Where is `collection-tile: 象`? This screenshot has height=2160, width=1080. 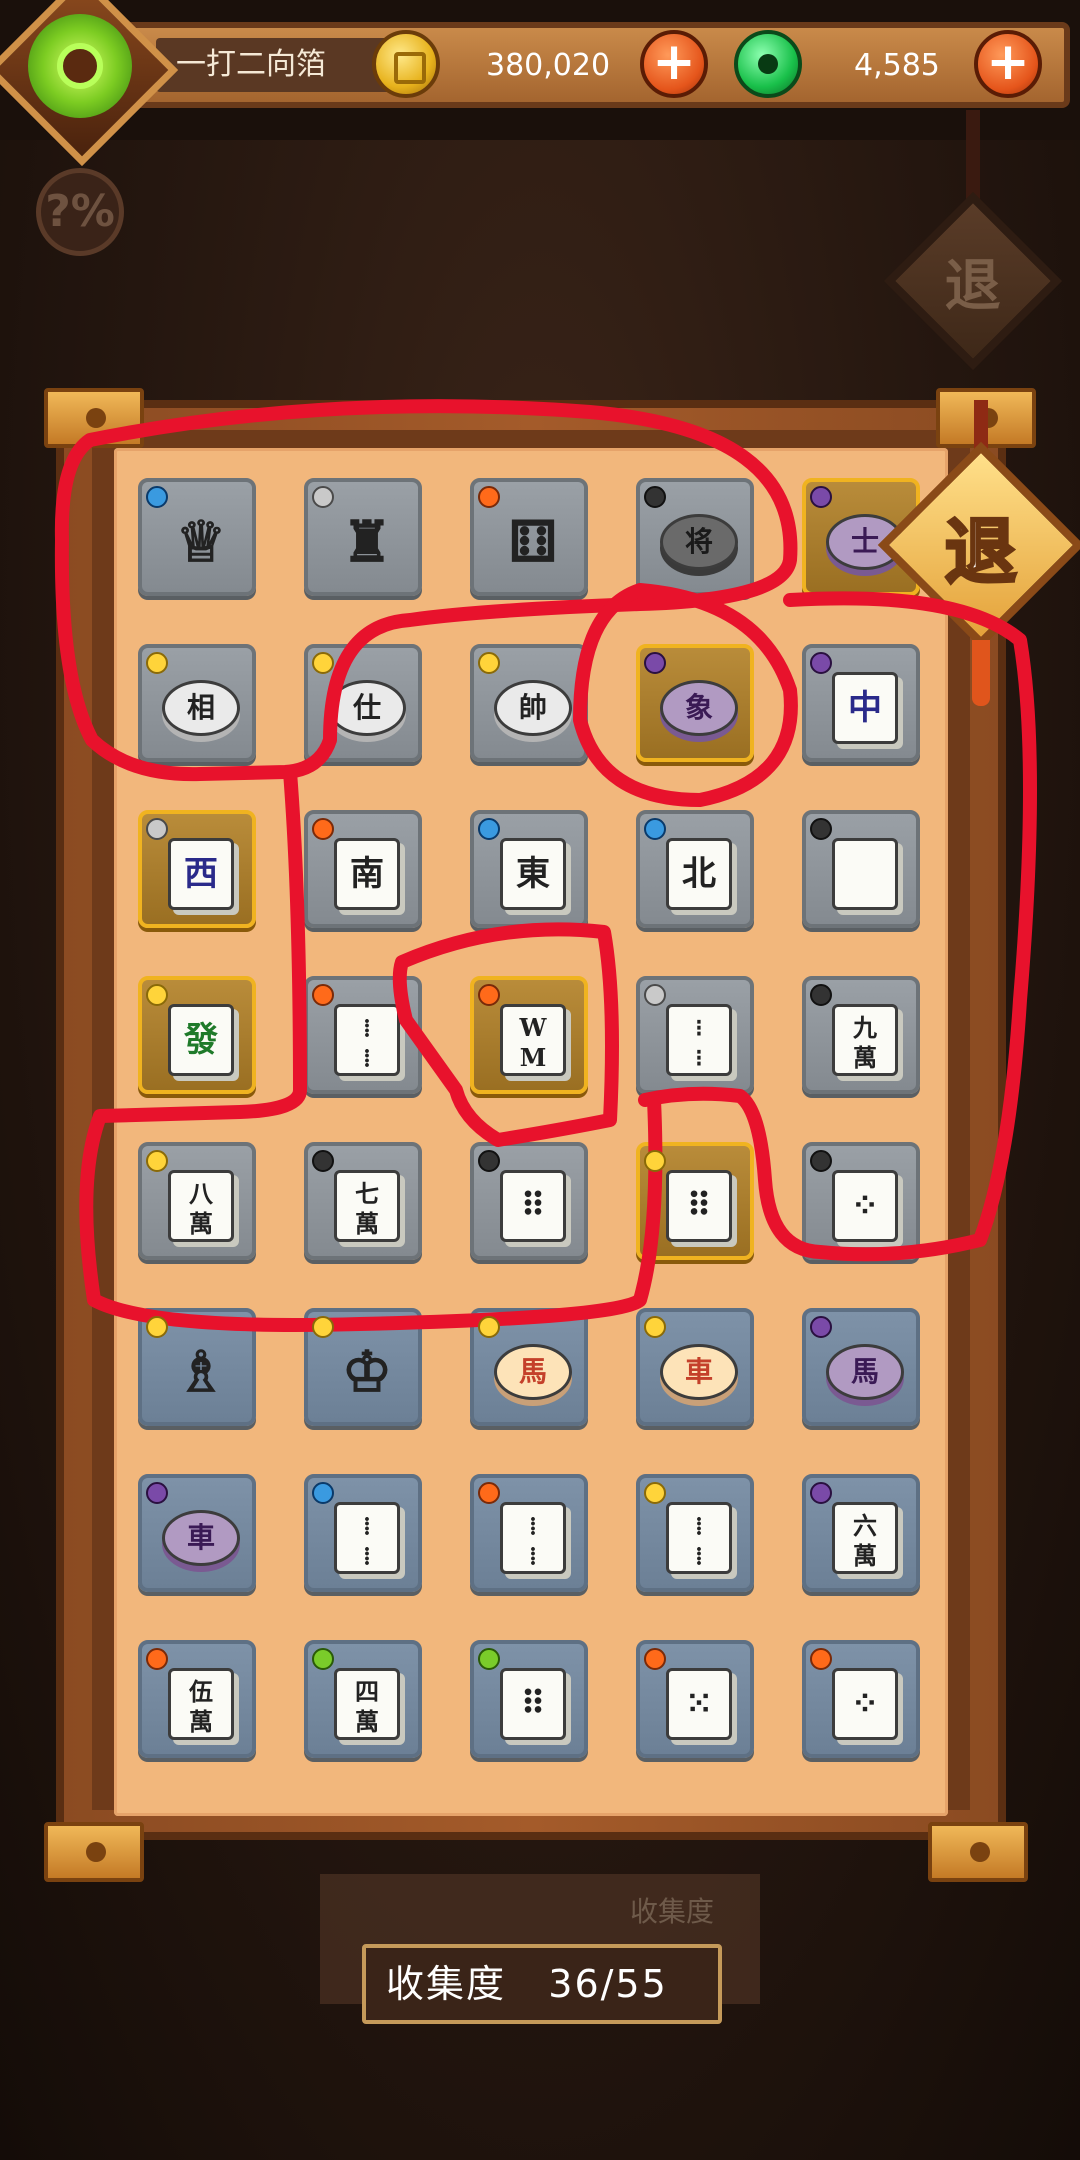
collection-tile: 象 is located at coordinates (695, 703).